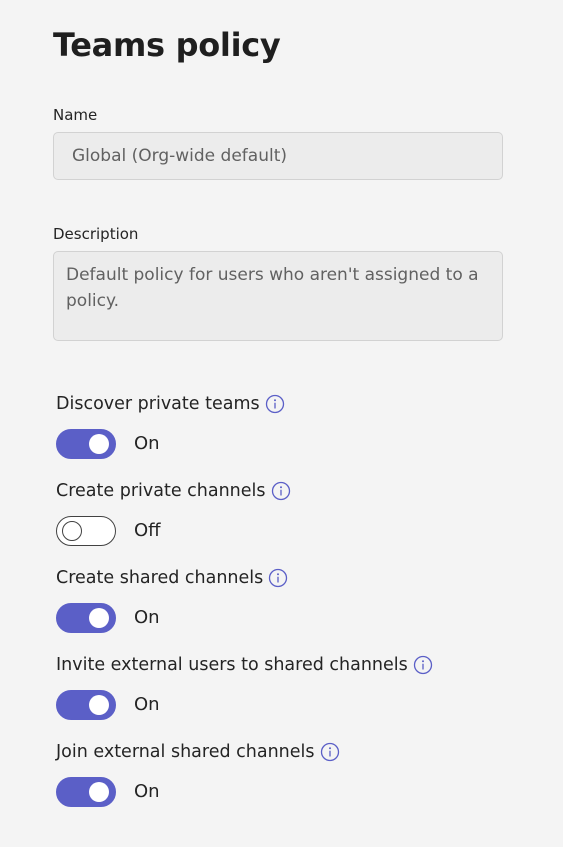 This screenshot has width=563, height=847. What do you see at coordinates (86, 792) in the screenshot?
I see `join-external-shared-channels-toggle` at bounding box center [86, 792].